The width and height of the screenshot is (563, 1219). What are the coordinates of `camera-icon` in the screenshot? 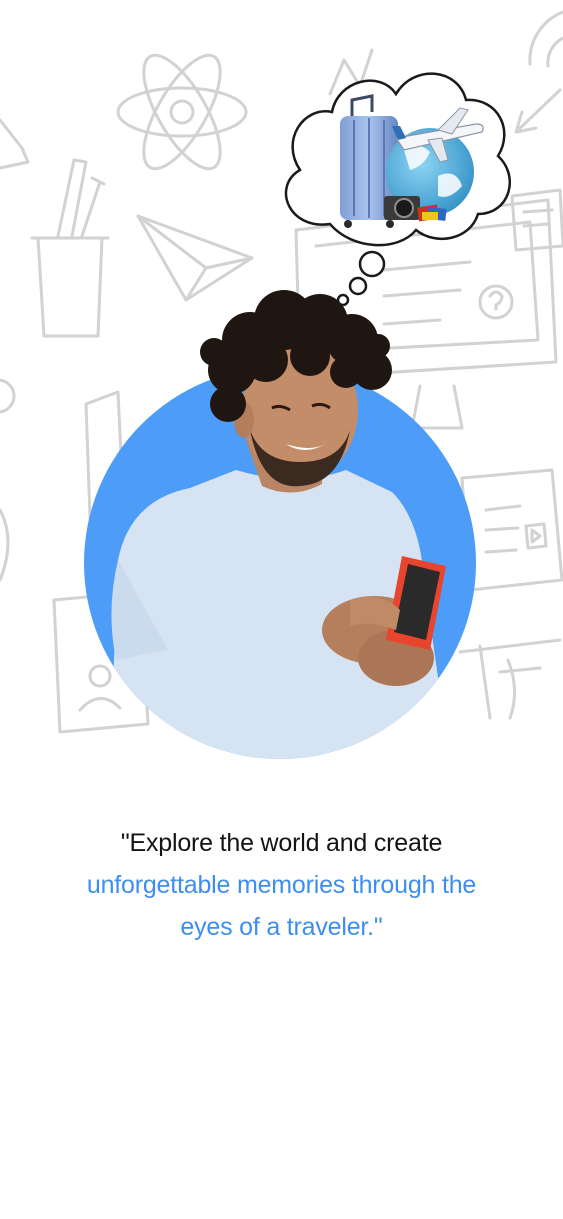 It's located at (402, 208).